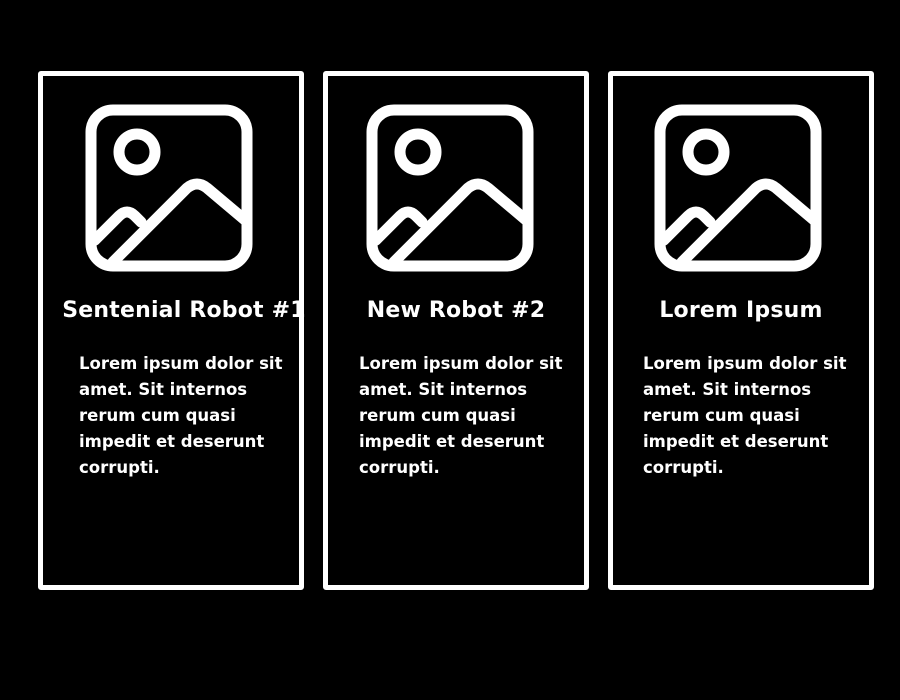 The height and width of the screenshot is (700, 900). Describe the element at coordinates (184, 310) in the screenshot. I see `card-title: Sentenial Robot #1` at that location.